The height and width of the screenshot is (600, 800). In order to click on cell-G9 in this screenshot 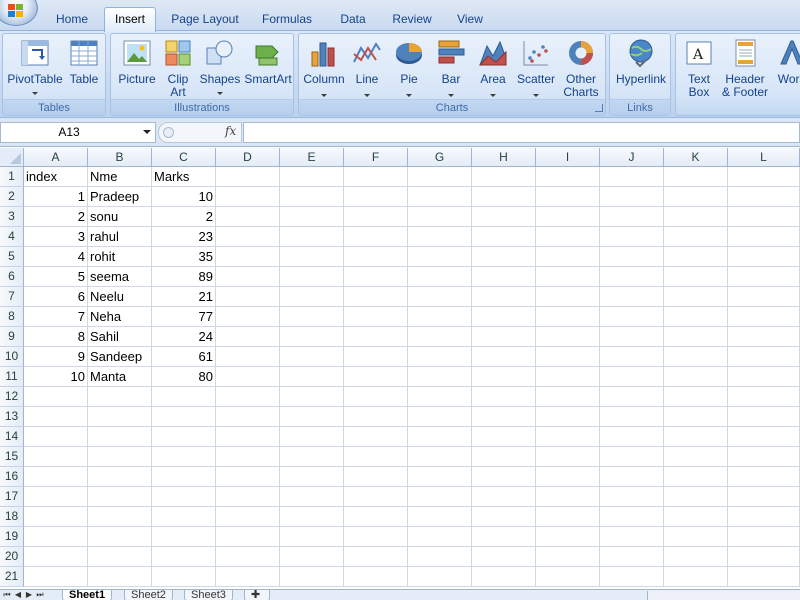, I will do `click(440, 337)`.